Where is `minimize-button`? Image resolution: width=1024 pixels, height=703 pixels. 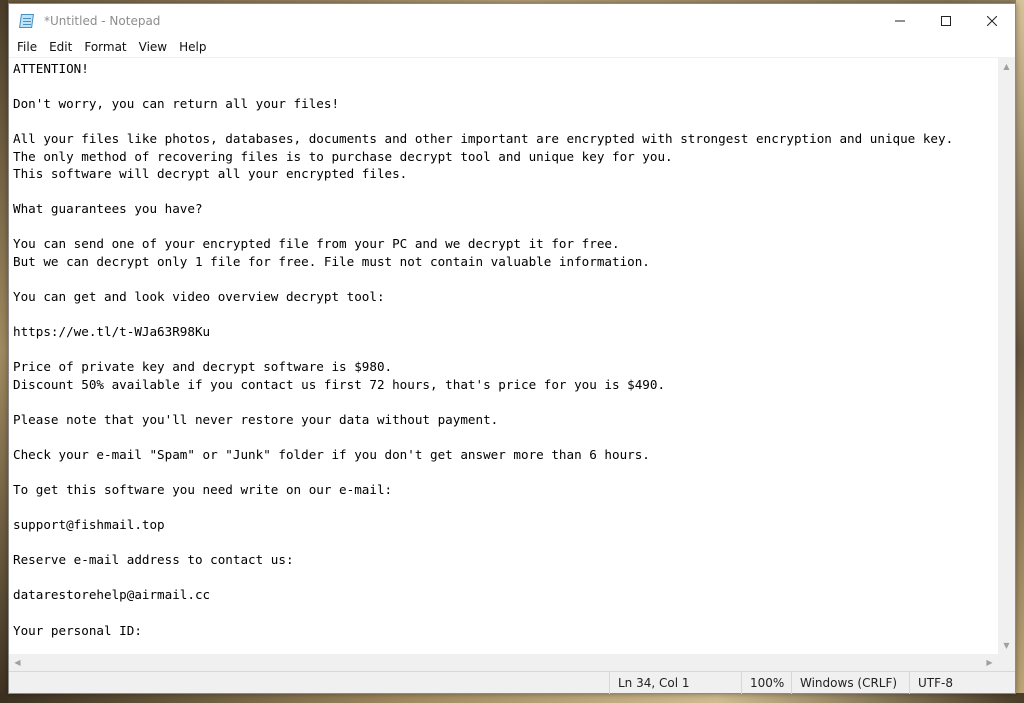 minimize-button is located at coordinates (900, 20).